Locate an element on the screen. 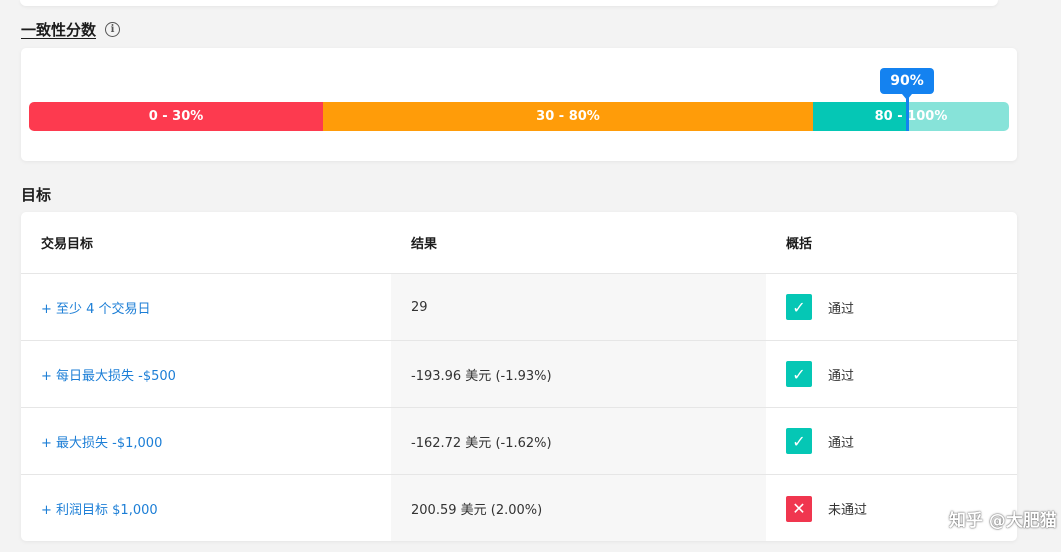  goals-title: 目标 is located at coordinates (36, 195).